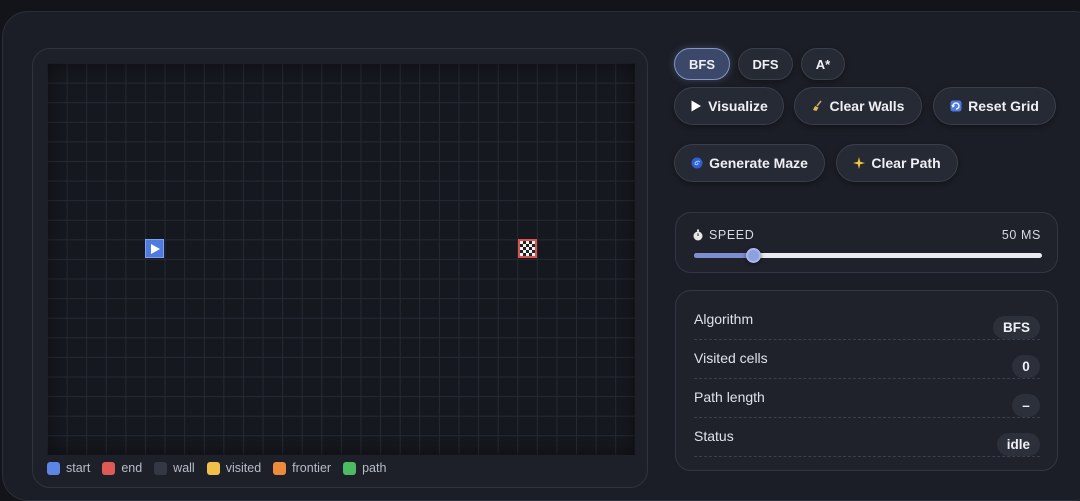  I want to click on legend-label: path, so click(374, 468).